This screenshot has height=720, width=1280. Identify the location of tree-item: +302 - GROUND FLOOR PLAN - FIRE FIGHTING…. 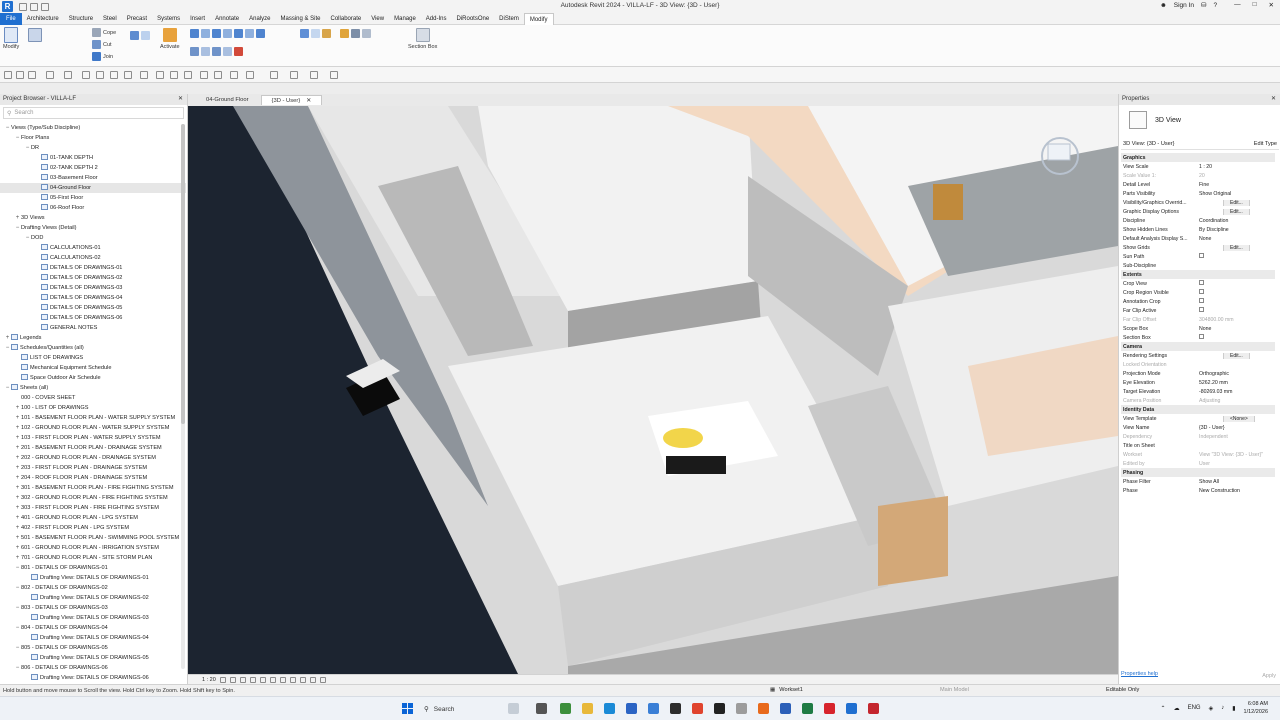
(93, 498).